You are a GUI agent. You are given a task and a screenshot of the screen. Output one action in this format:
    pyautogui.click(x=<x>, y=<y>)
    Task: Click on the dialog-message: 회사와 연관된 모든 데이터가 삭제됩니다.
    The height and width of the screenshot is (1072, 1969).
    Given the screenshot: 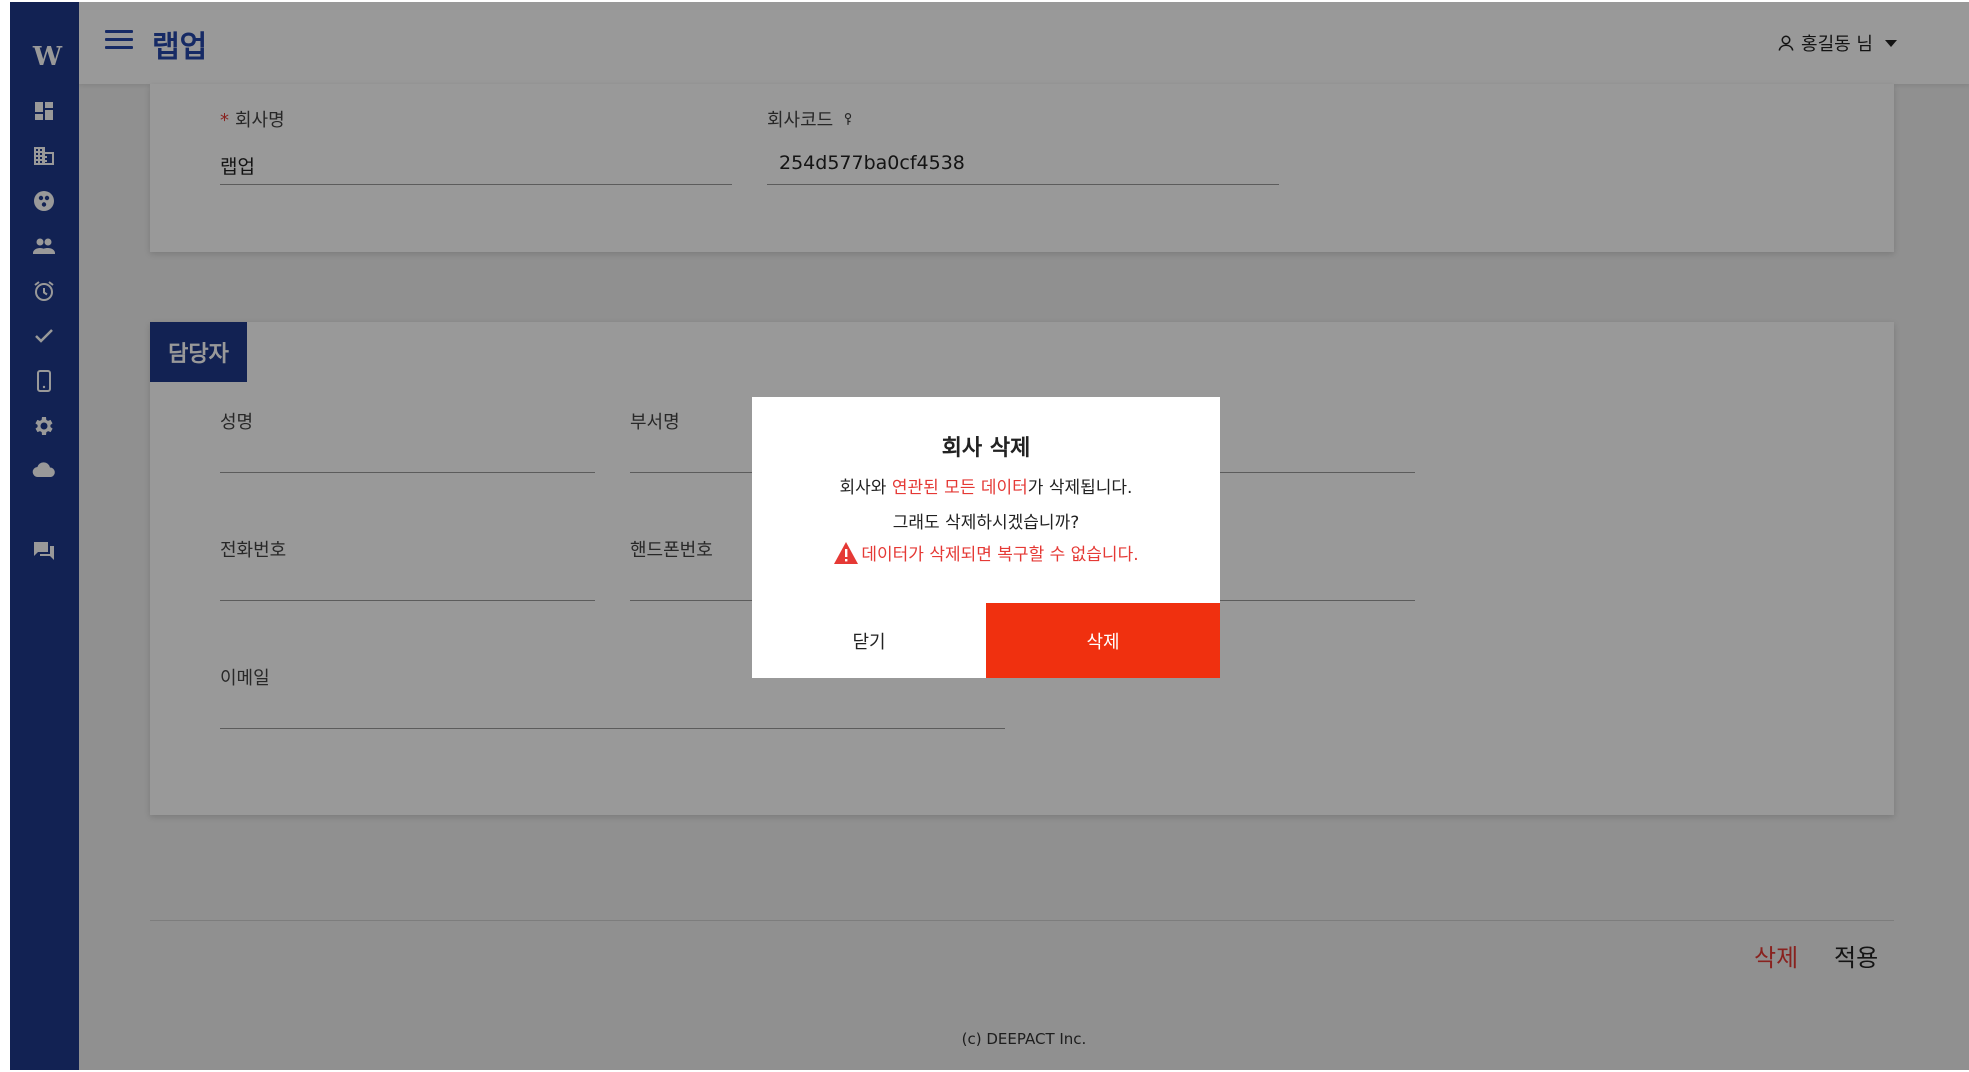 What is the action you would take?
    pyautogui.click(x=986, y=488)
    